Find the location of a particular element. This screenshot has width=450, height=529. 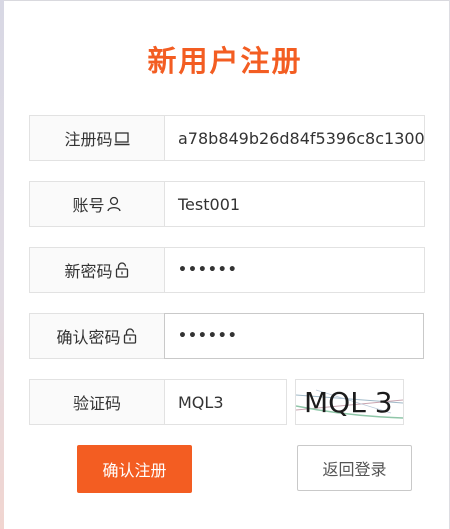

confirm-password-value: •••••• is located at coordinates (208, 336).